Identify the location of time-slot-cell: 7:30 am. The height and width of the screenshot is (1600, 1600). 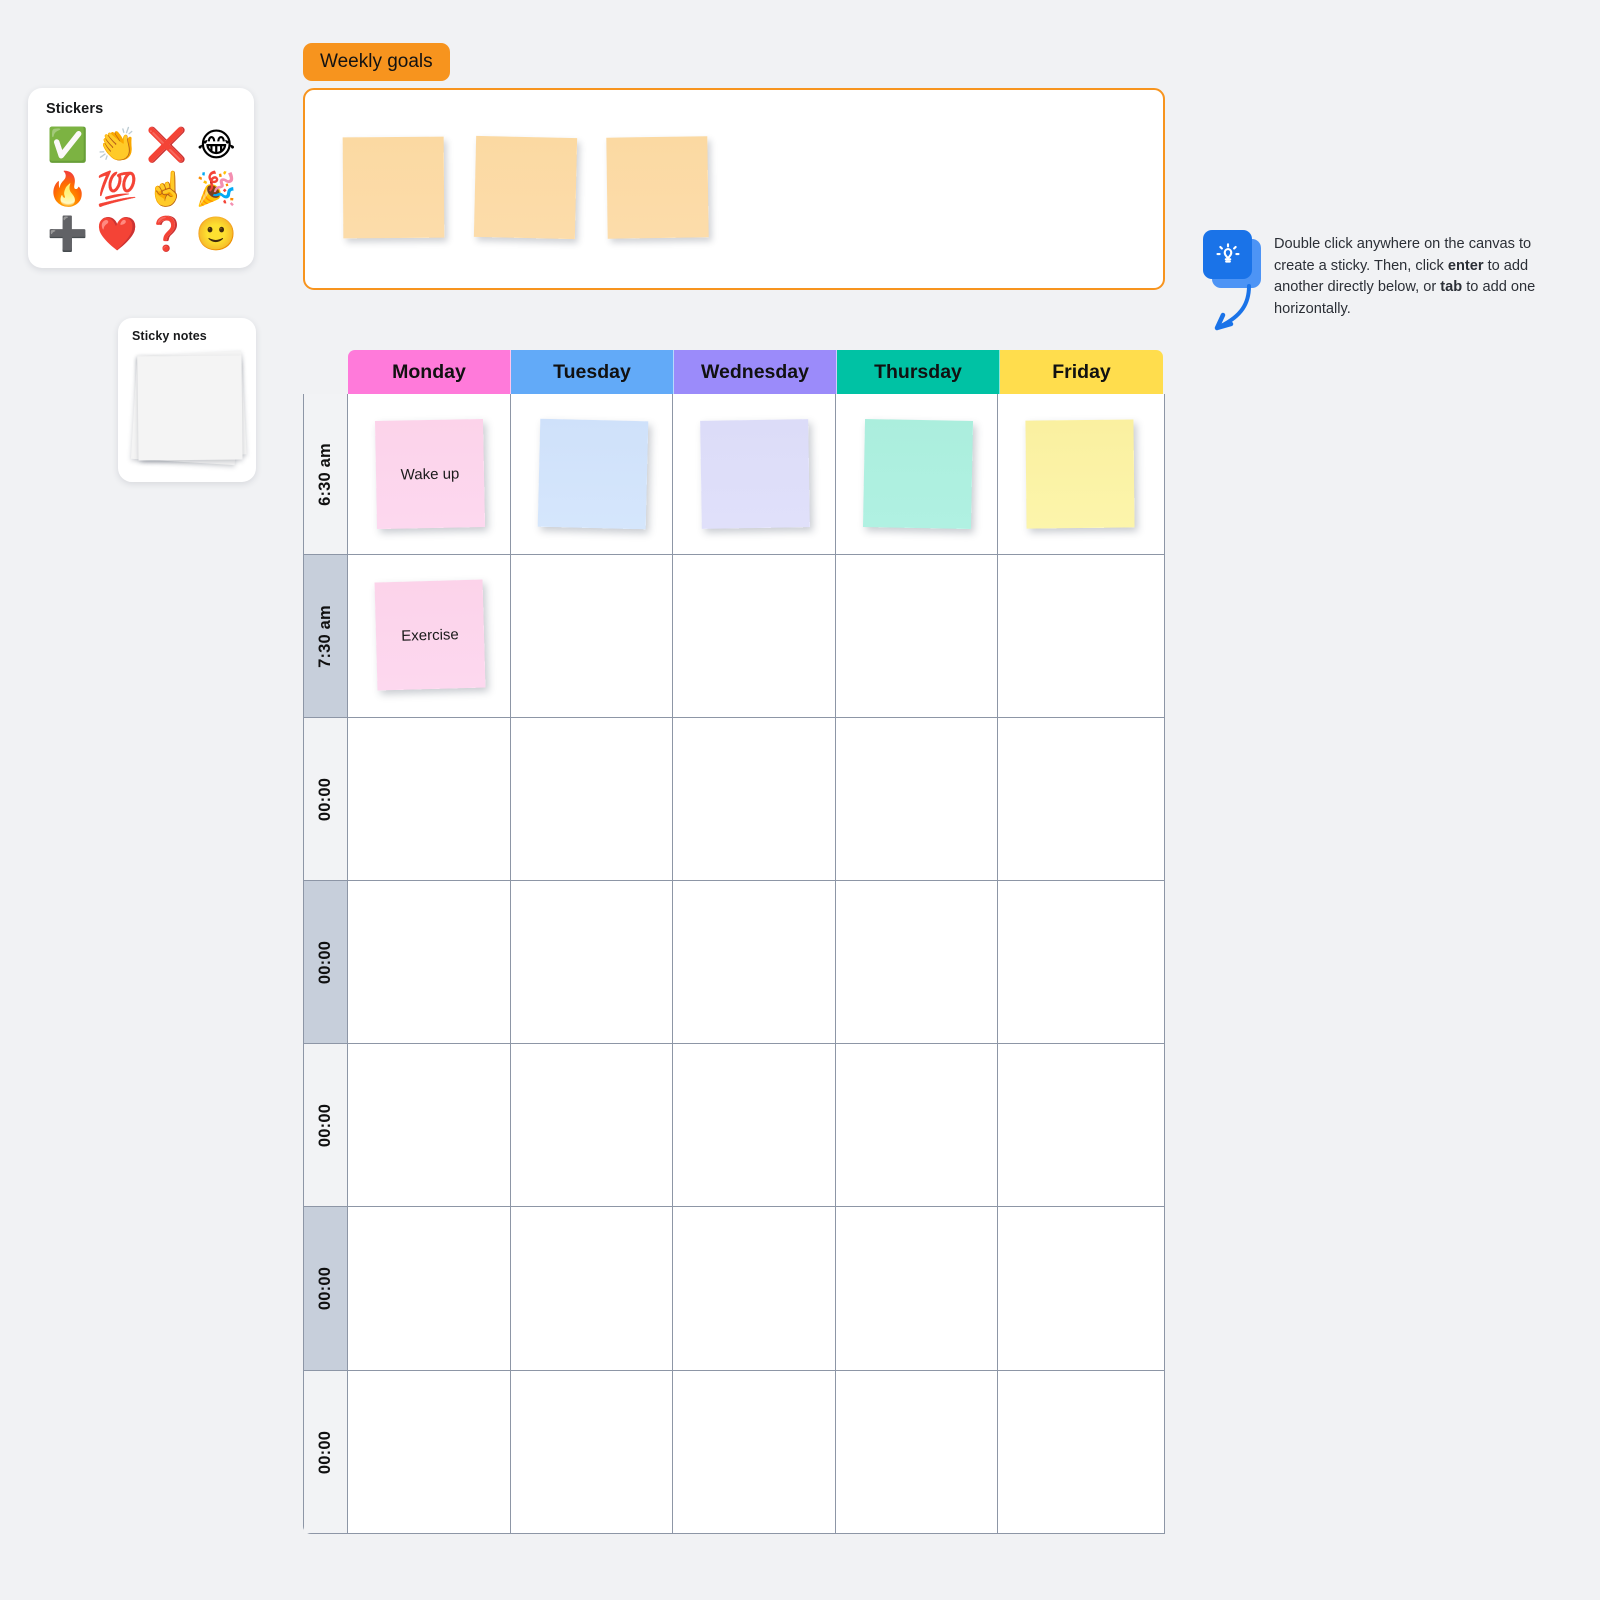
(326, 636).